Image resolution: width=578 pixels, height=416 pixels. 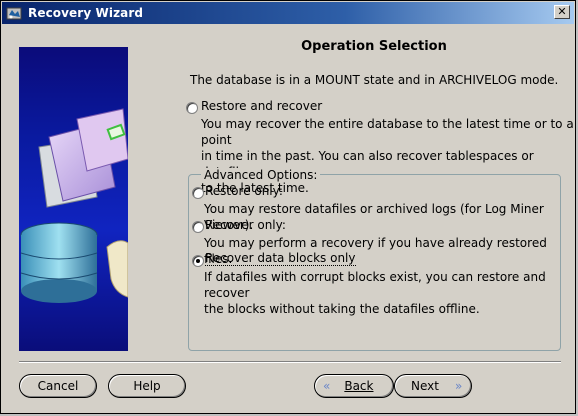 I want to click on footer-separator, so click(x=290, y=362).